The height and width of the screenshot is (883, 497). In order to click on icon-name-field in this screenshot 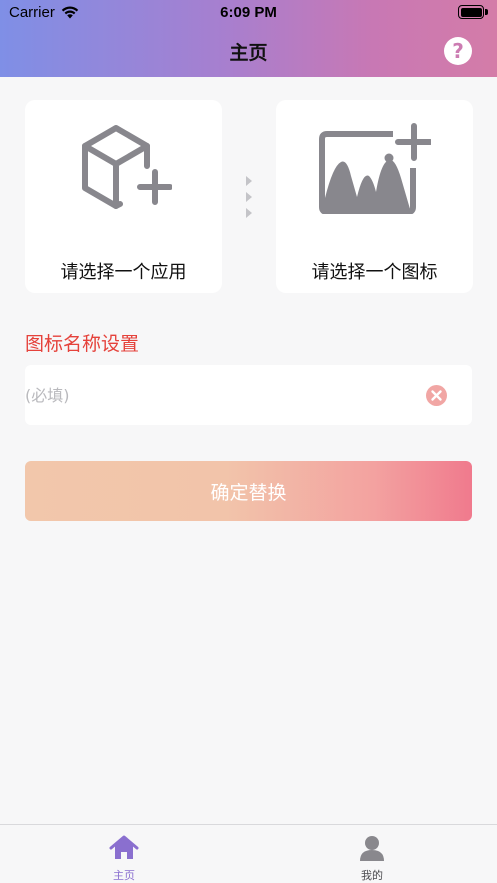, I will do `click(248, 395)`.